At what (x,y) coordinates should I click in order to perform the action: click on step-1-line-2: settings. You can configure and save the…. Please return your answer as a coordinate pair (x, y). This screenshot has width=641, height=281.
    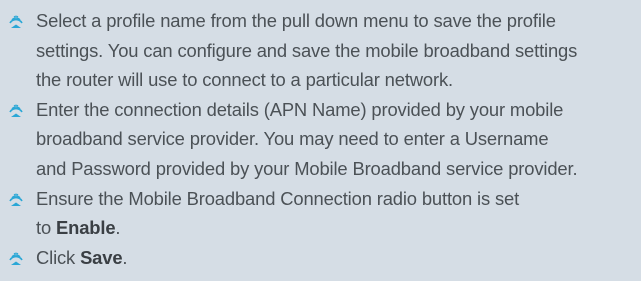
    Looking at the image, I should click on (307, 50).